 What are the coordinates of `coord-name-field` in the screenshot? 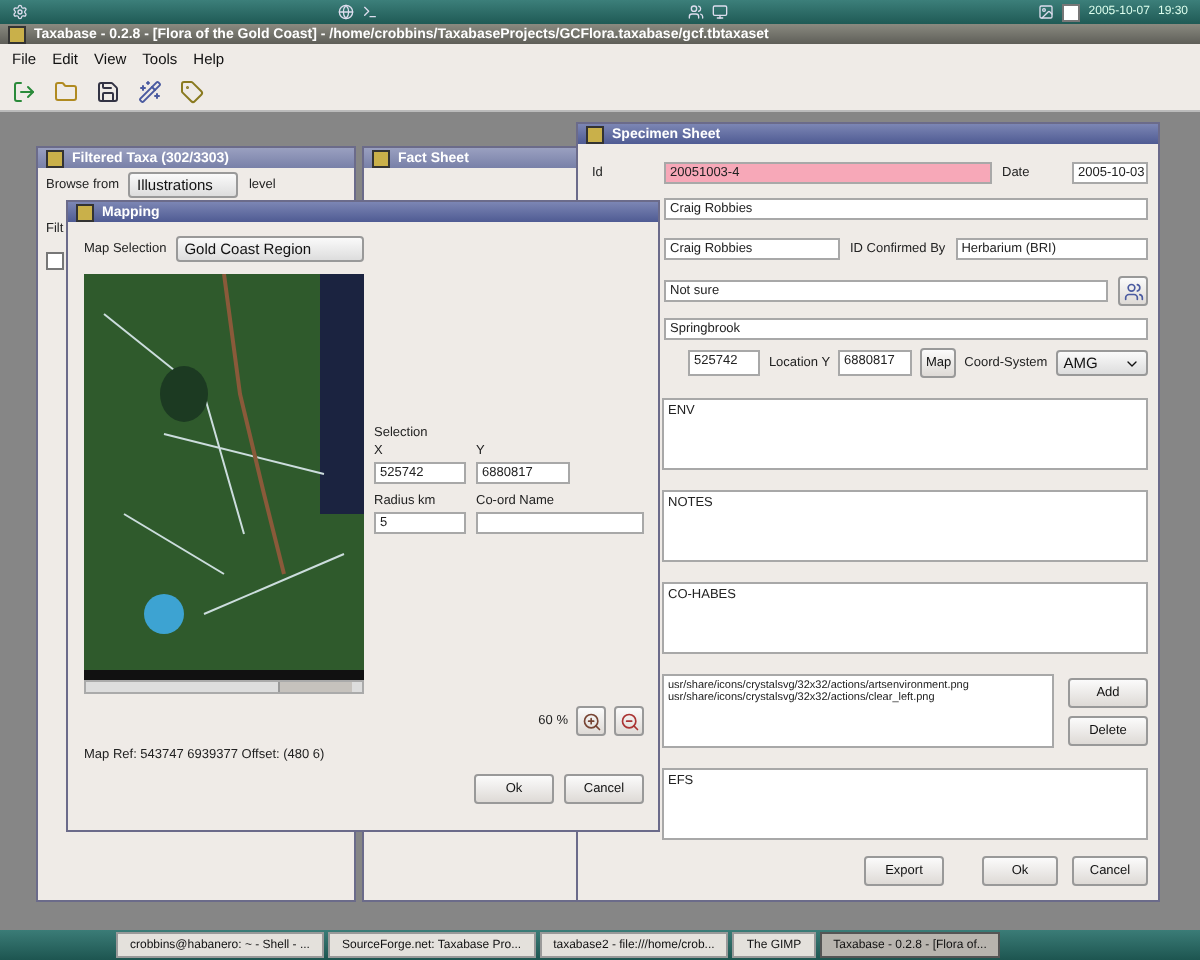 It's located at (560, 523).